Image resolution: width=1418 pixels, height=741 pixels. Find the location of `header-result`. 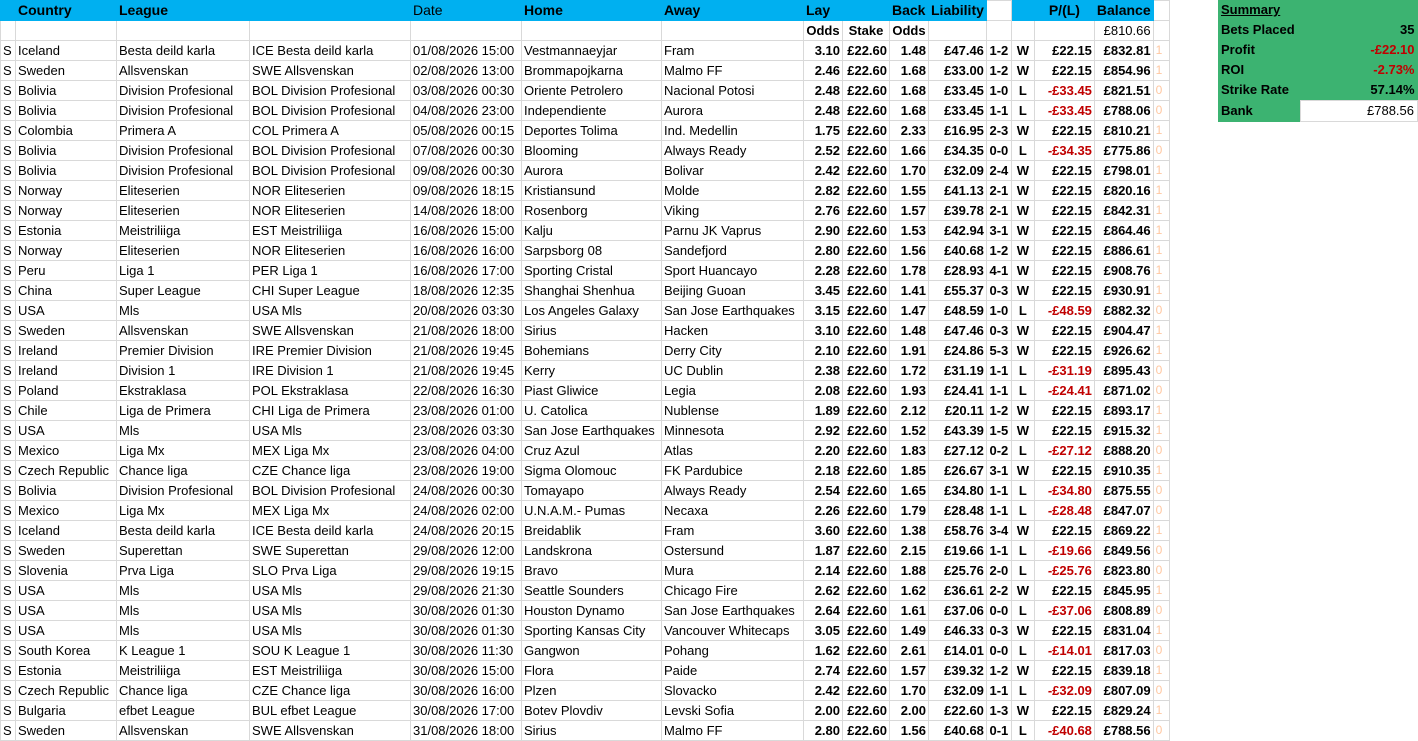

header-result is located at coordinates (1022, 10).